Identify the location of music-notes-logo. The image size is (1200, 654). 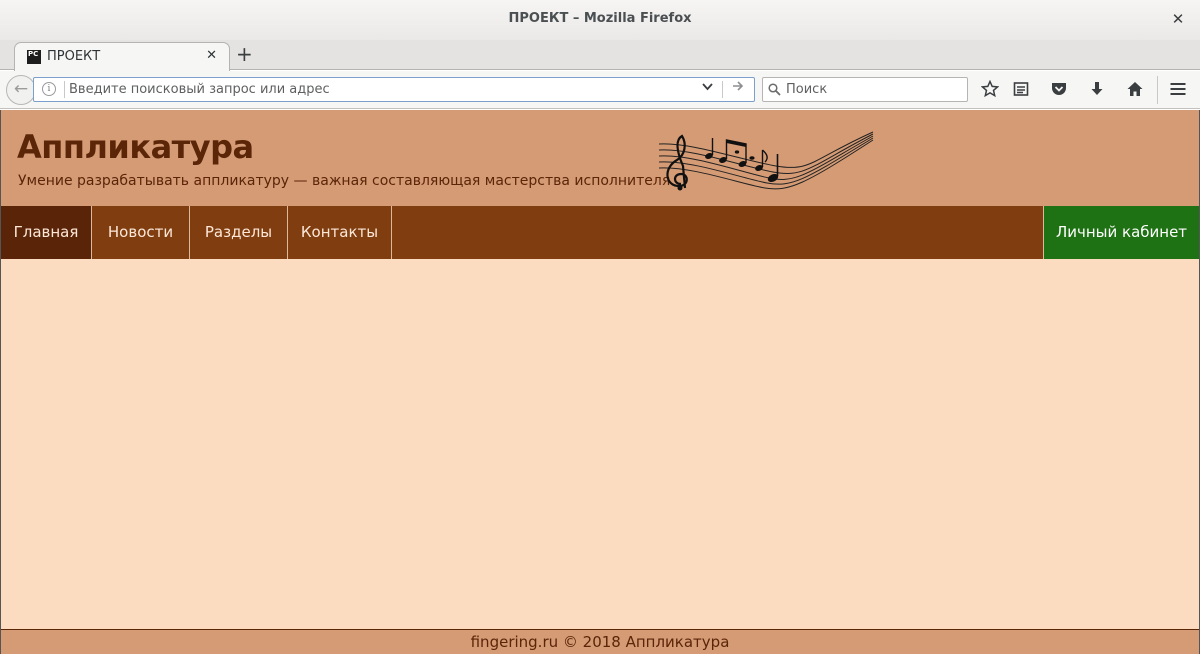
(766, 161).